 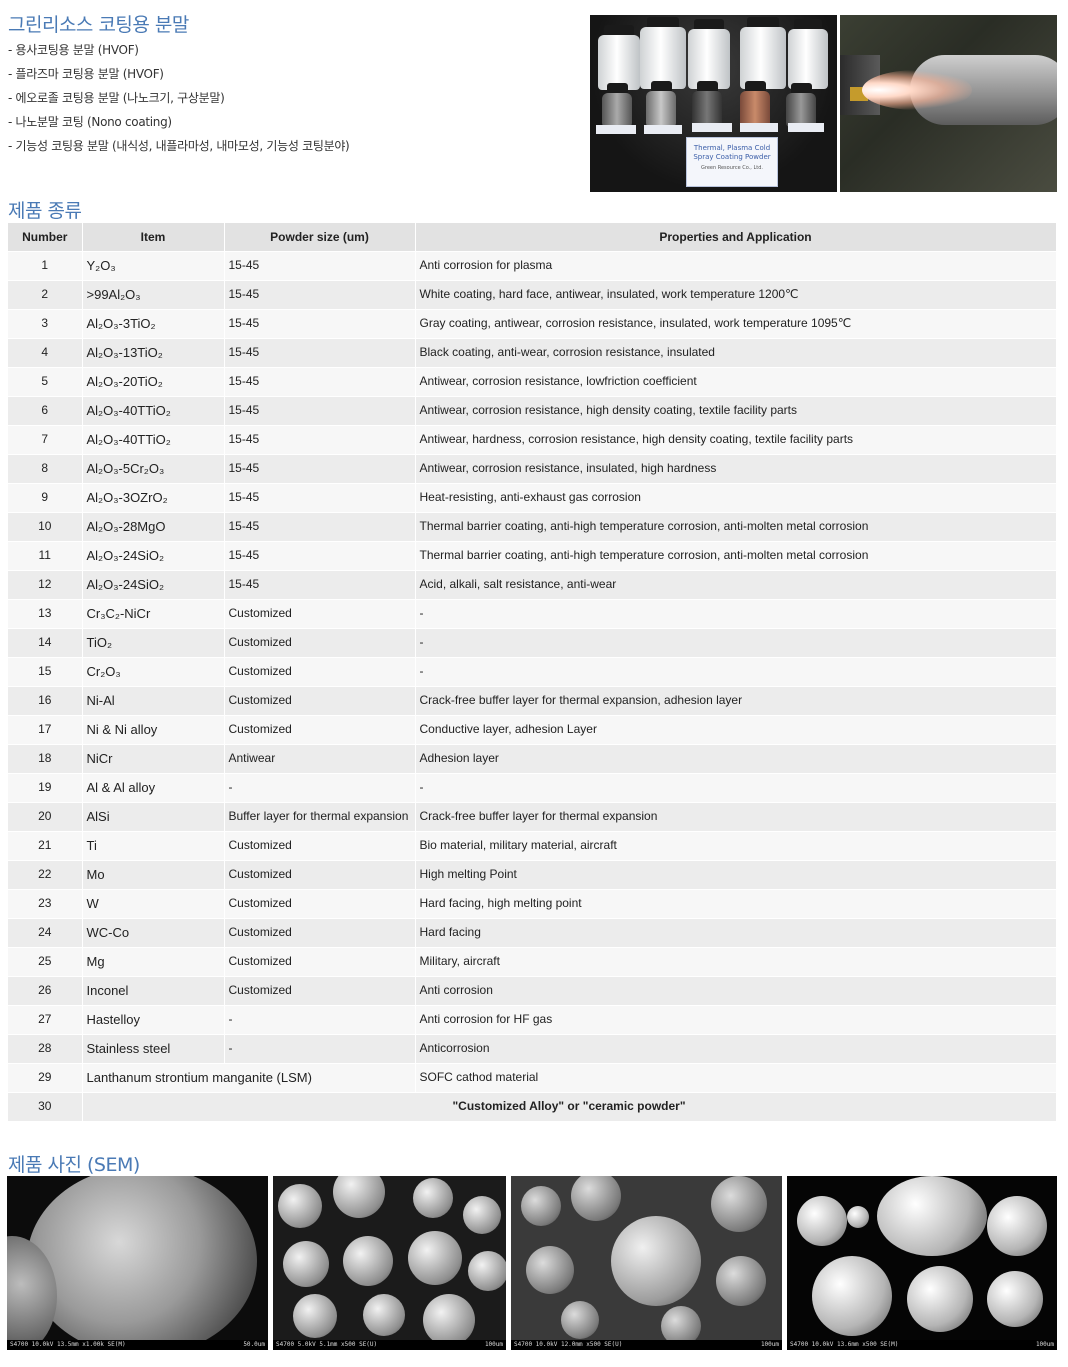 I want to click on table-row: 26 Inconel Customized Anti corrosion, so click(x=532, y=990).